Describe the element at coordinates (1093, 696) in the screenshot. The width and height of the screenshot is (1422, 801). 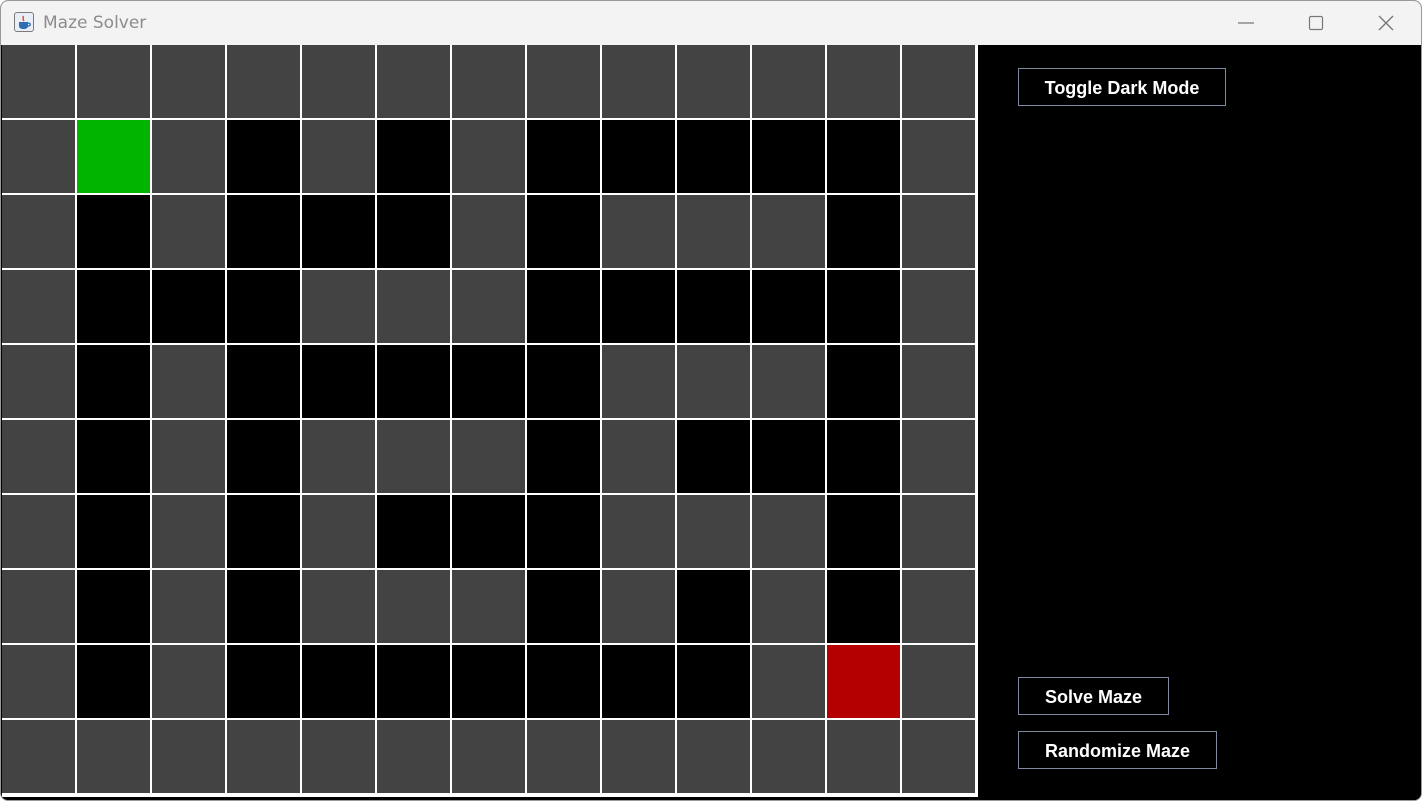
I see `solve-maze-button: Solve Maze` at that location.